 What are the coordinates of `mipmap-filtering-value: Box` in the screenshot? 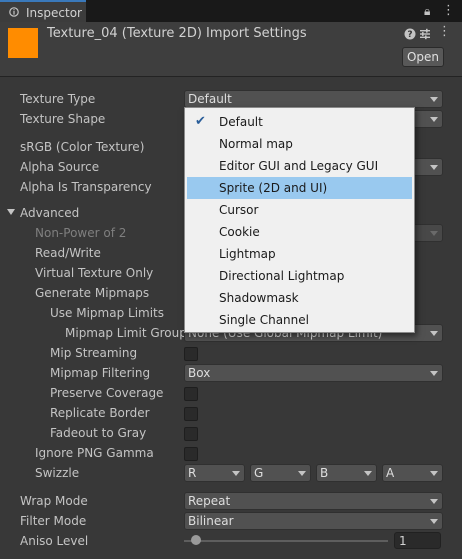 It's located at (199, 373).